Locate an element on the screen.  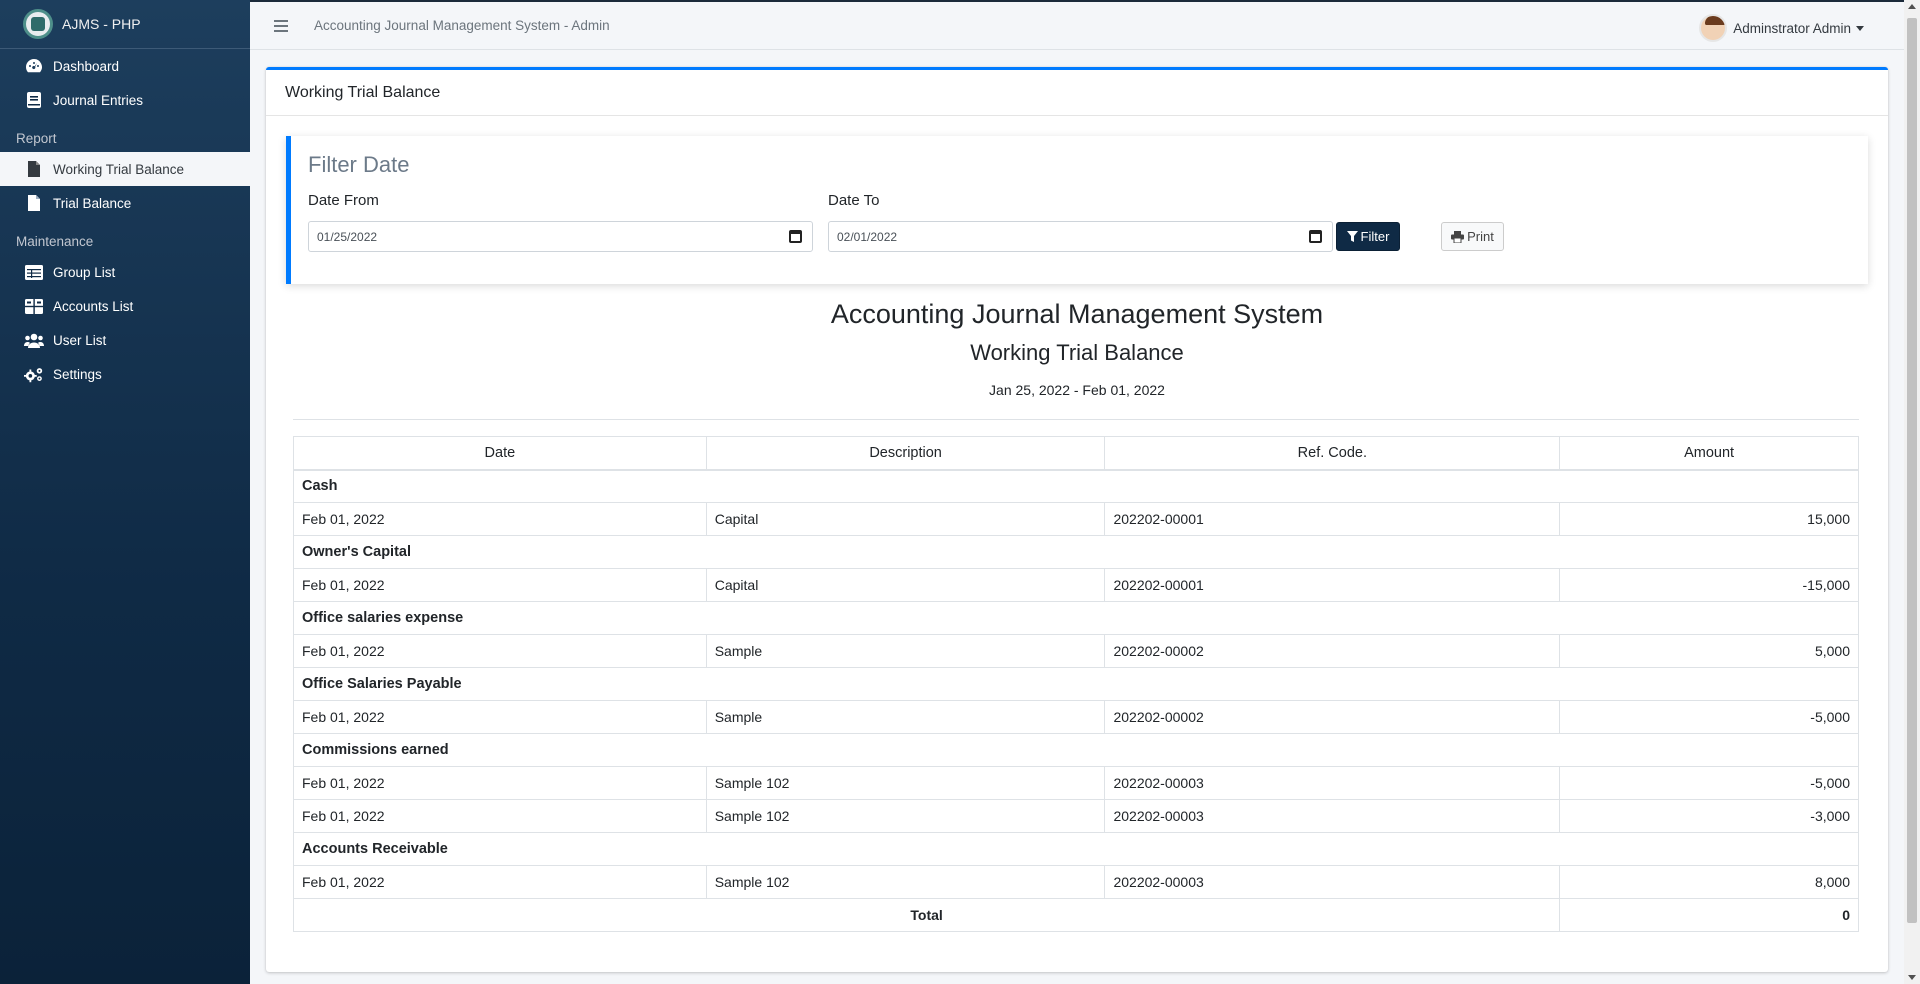
date-to-label: Date To is located at coordinates (854, 200).